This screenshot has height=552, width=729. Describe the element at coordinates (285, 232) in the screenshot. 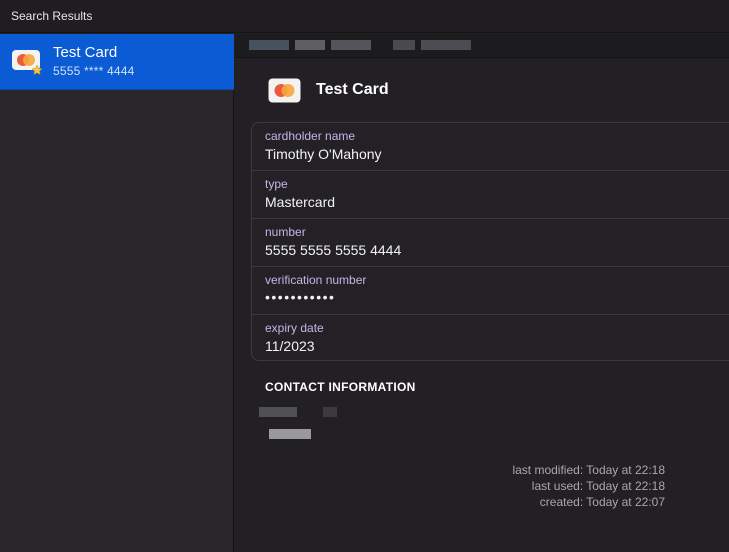

I see `field-label: number` at that location.